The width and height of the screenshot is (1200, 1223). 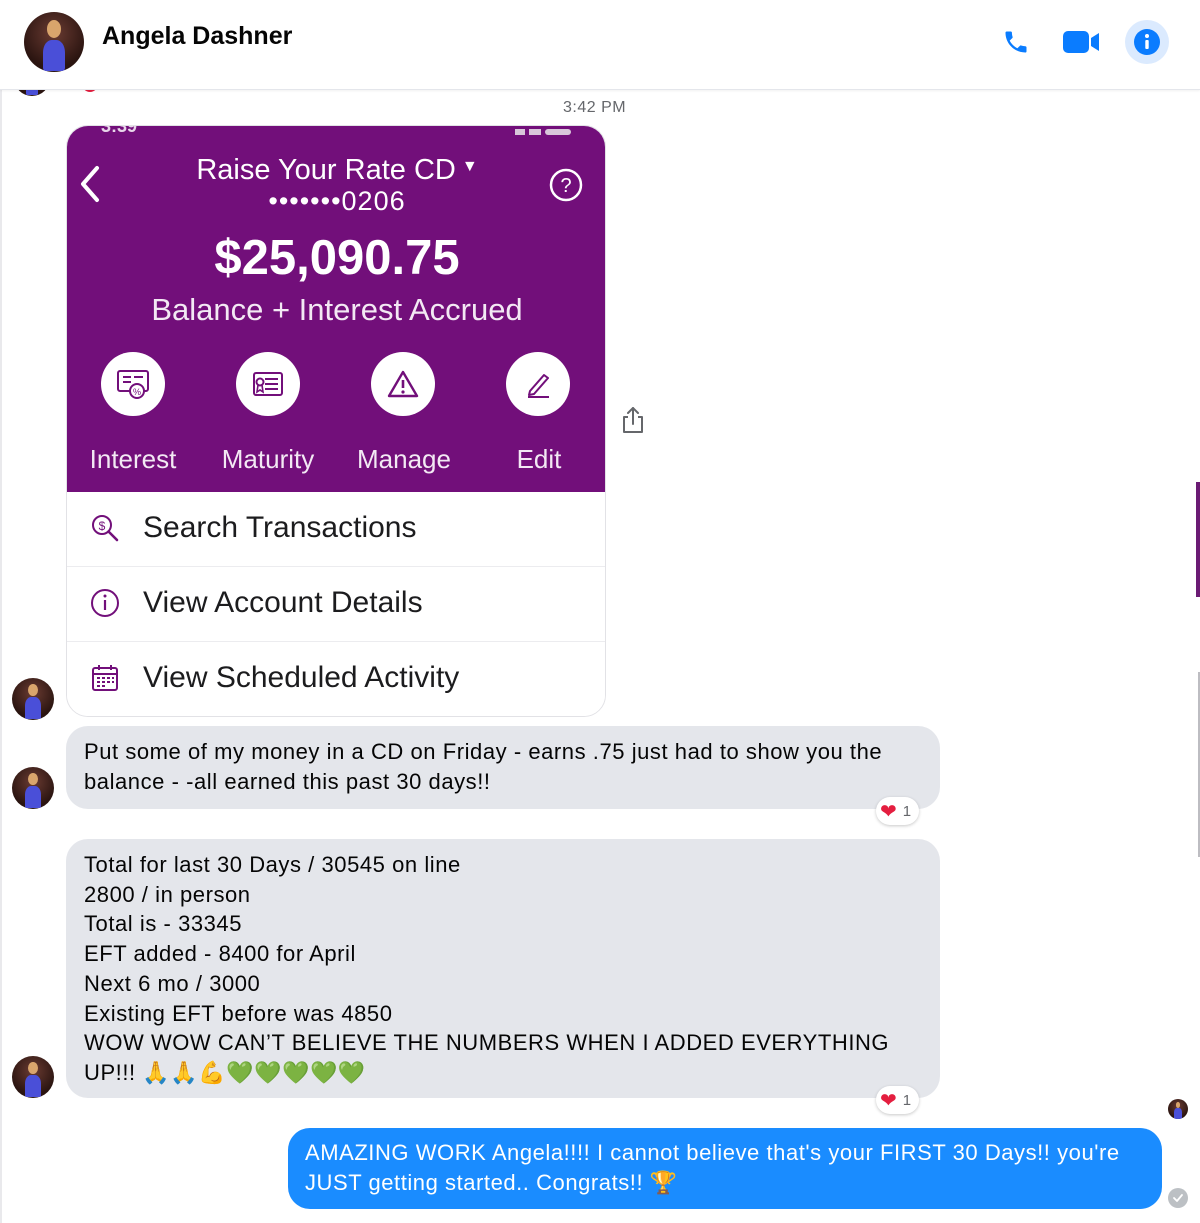 I want to click on status-bar-time: 3:39, so click(x=119, y=130).